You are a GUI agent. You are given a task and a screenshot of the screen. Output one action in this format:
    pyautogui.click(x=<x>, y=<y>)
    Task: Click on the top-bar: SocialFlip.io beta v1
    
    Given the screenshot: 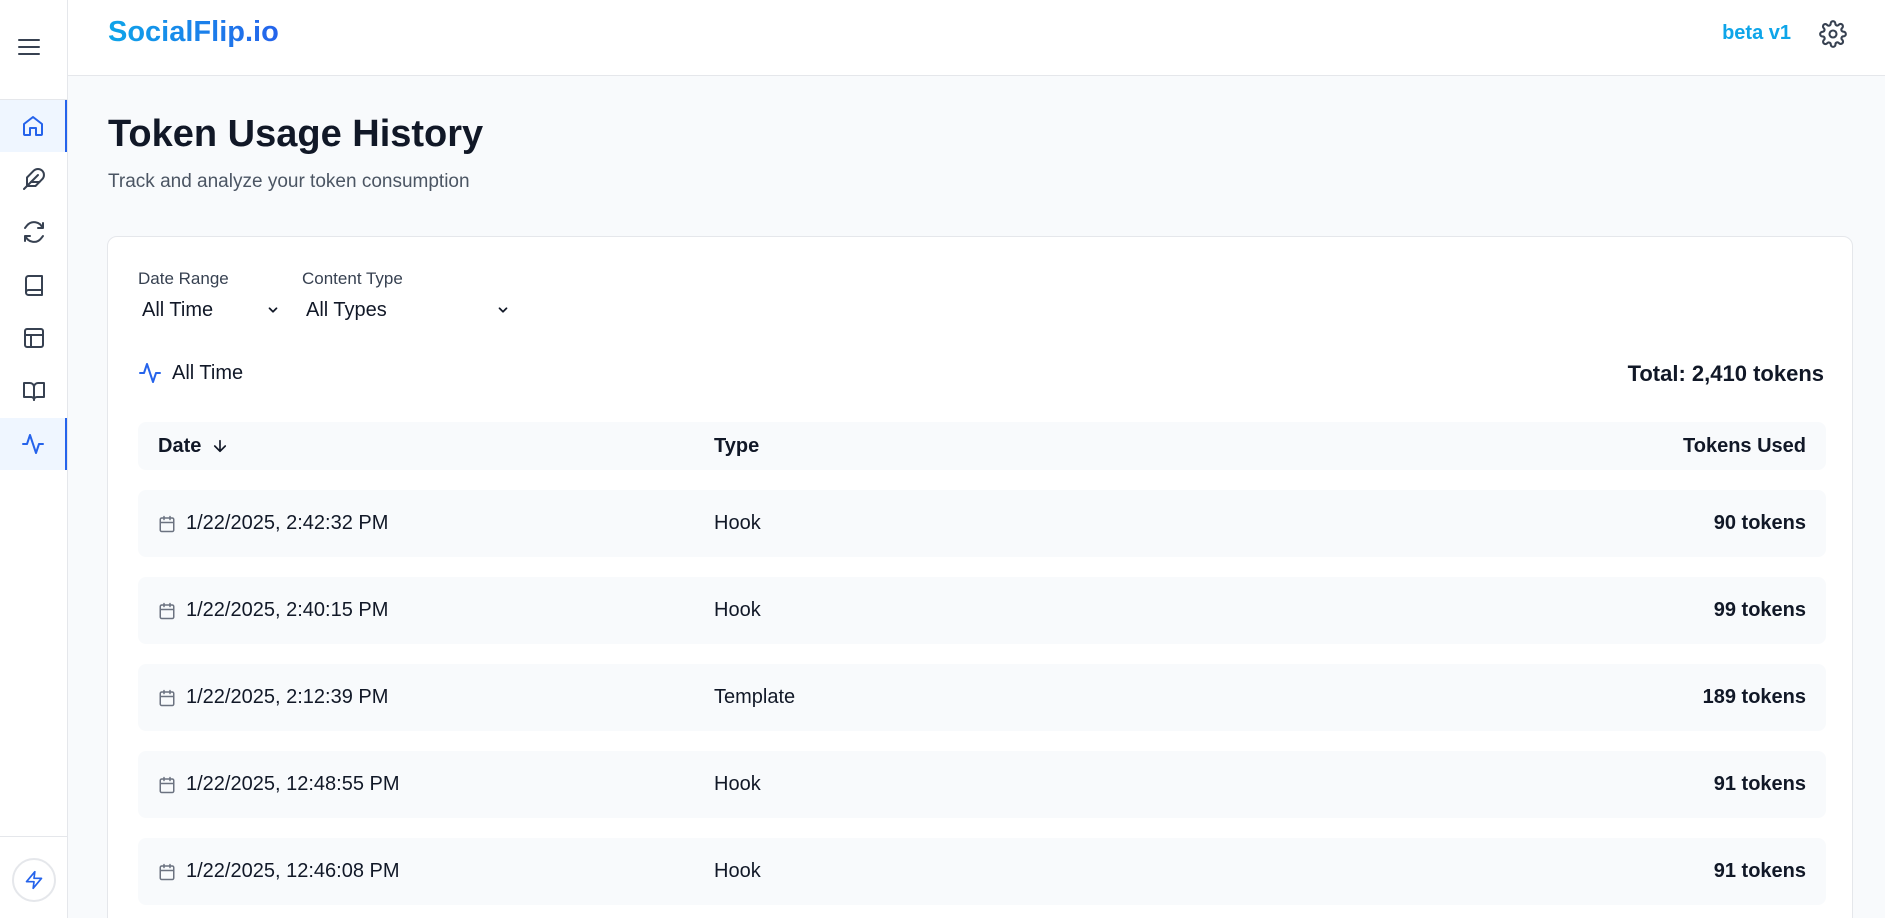 What is the action you would take?
    pyautogui.click(x=976, y=38)
    